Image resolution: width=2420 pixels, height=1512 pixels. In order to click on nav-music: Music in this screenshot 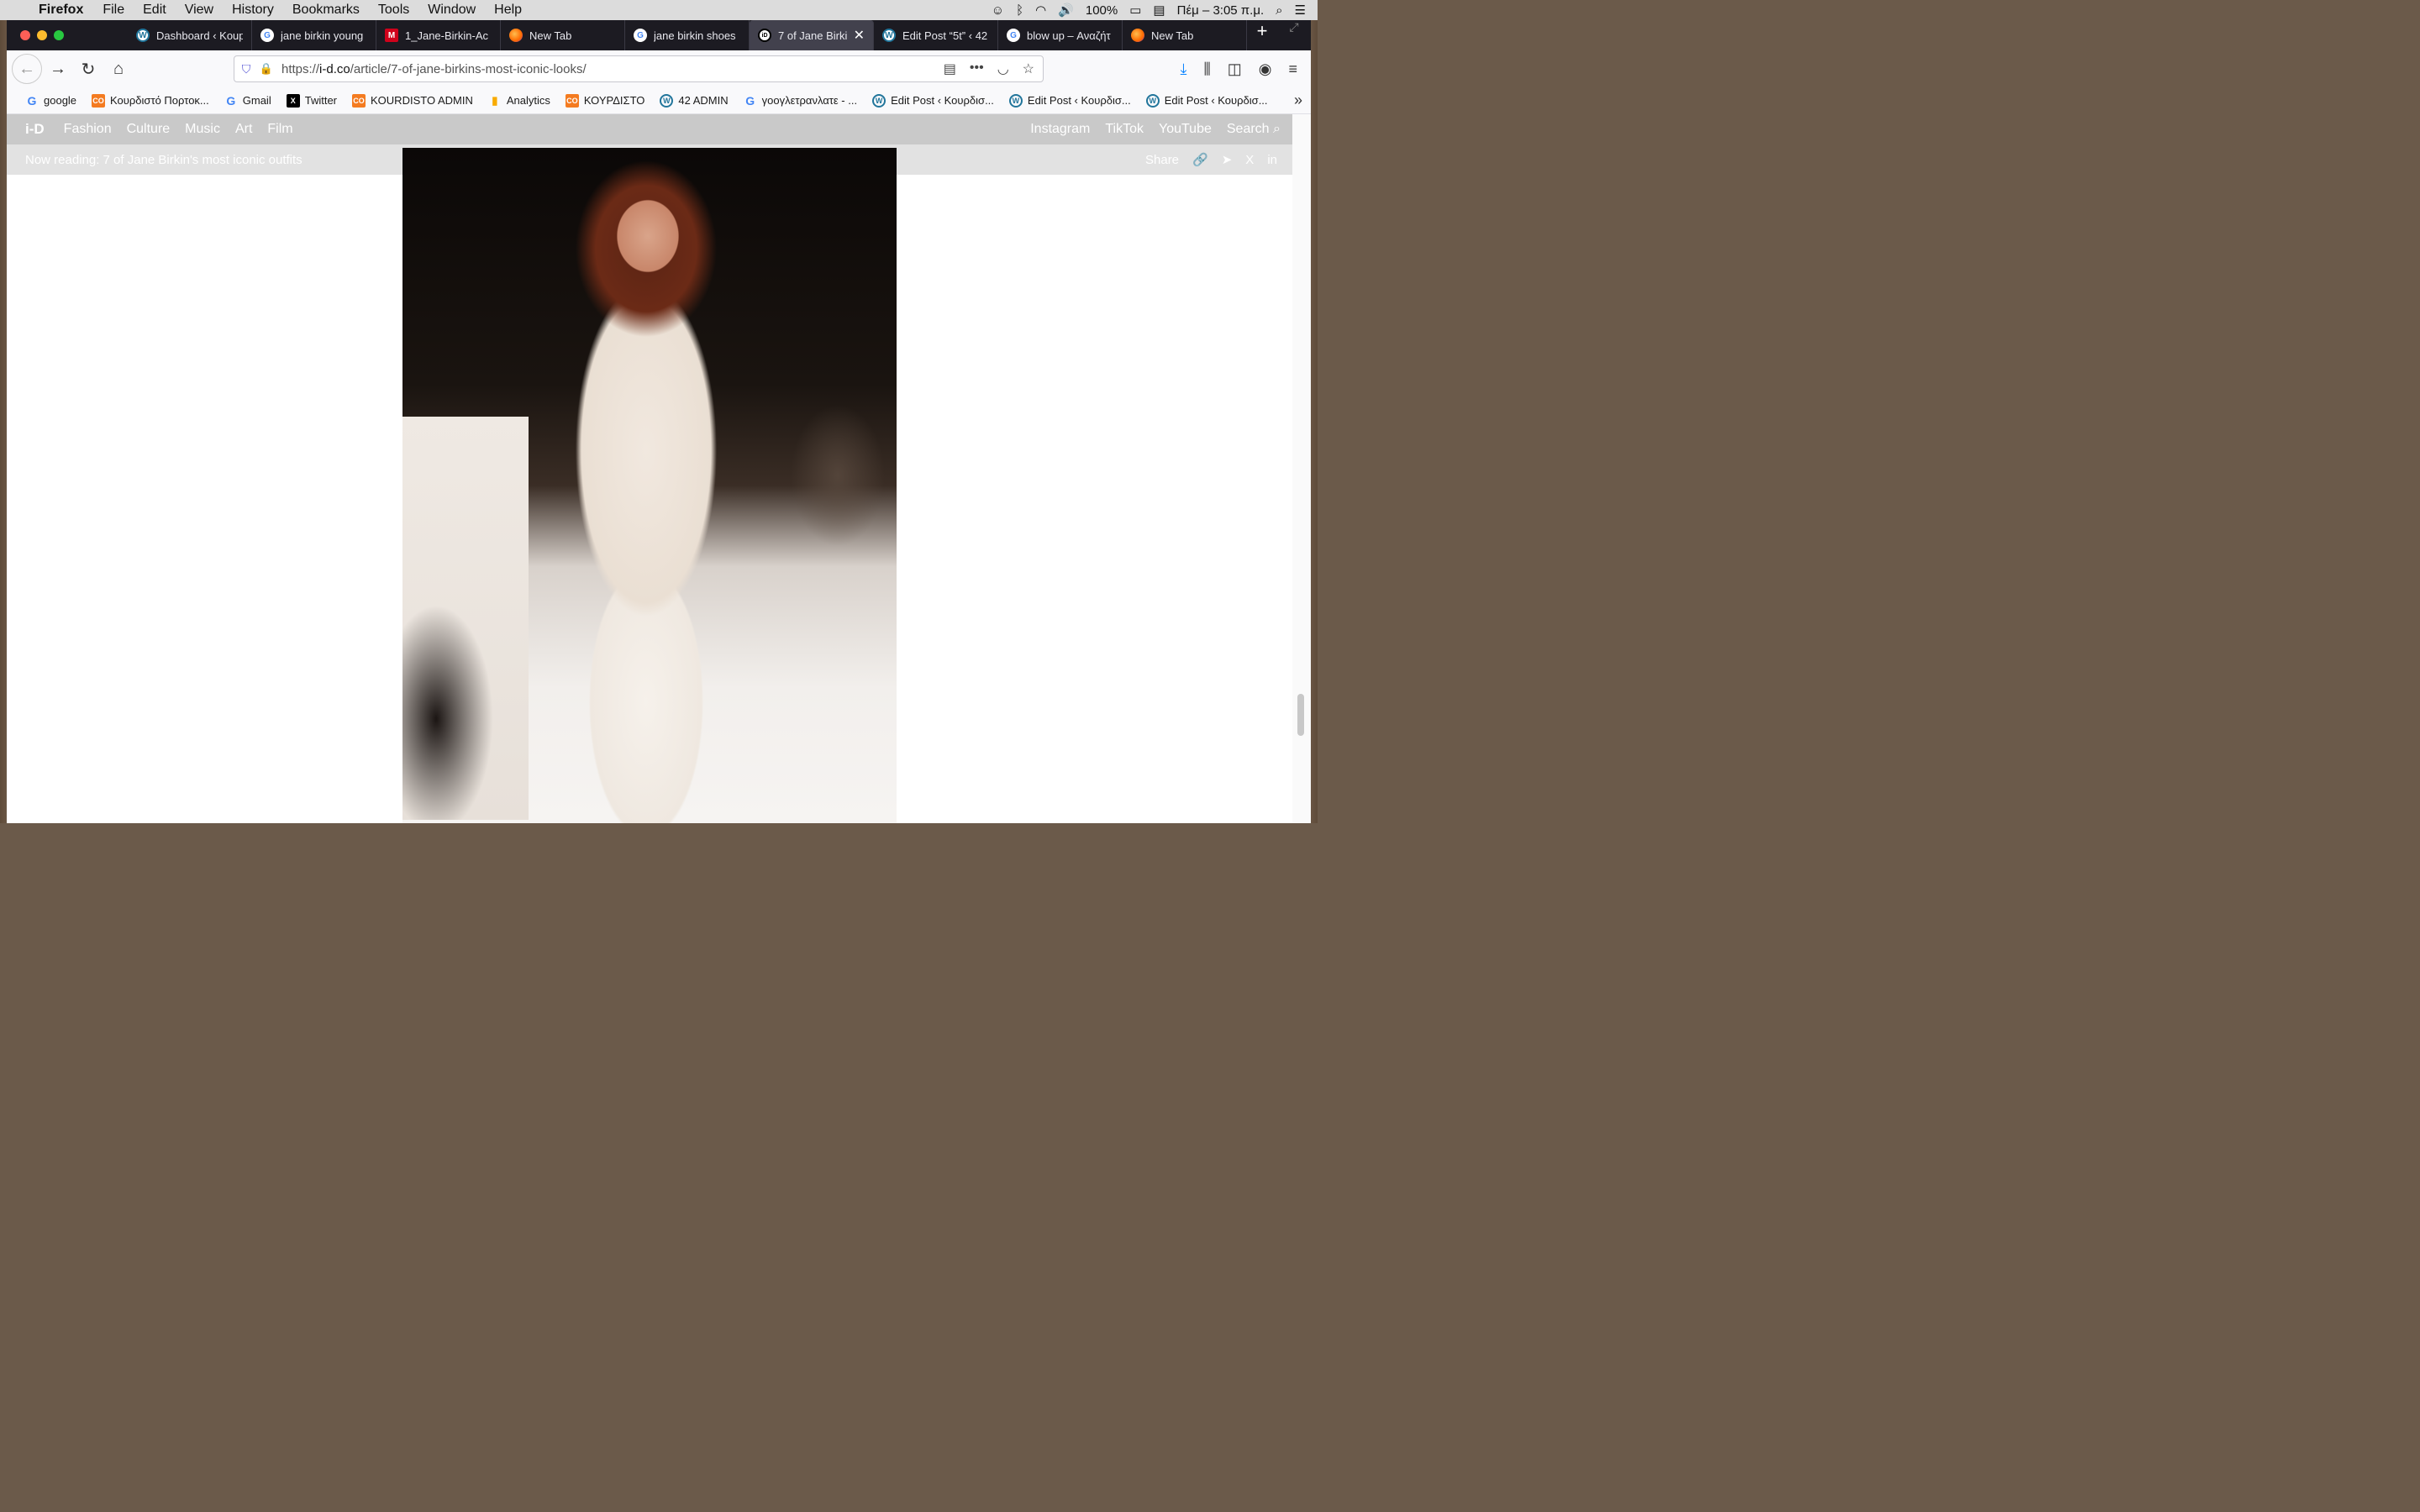, I will do `click(202, 129)`.